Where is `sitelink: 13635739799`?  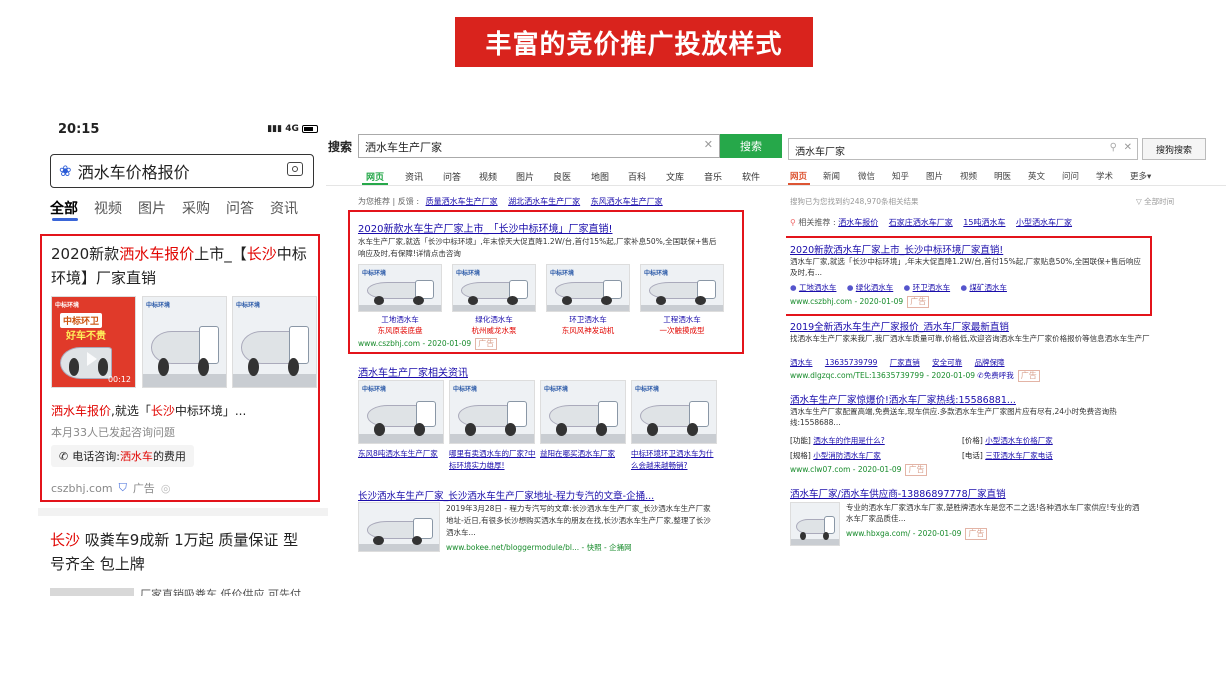 sitelink: 13635739799 is located at coordinates (851, 362).